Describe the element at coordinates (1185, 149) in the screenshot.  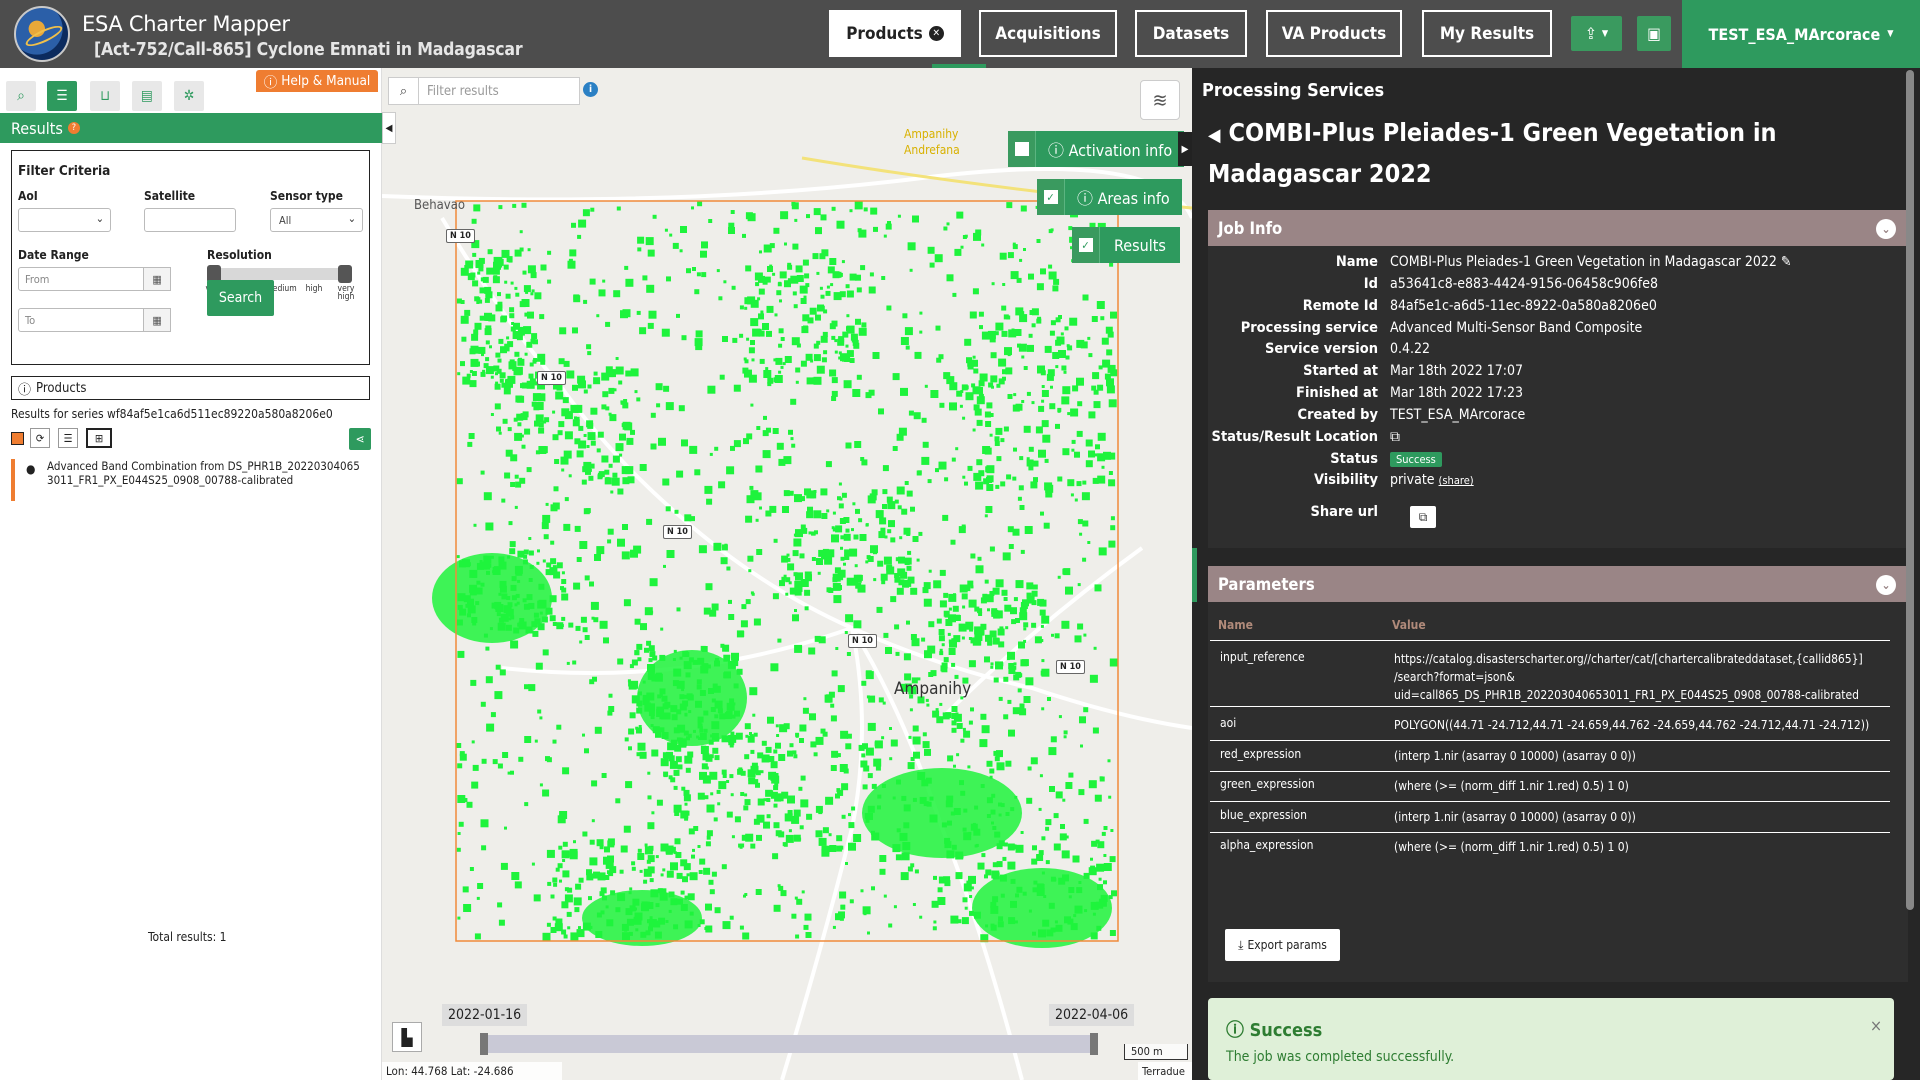
I see `collapse-right-panel-button: ▶` at that location.